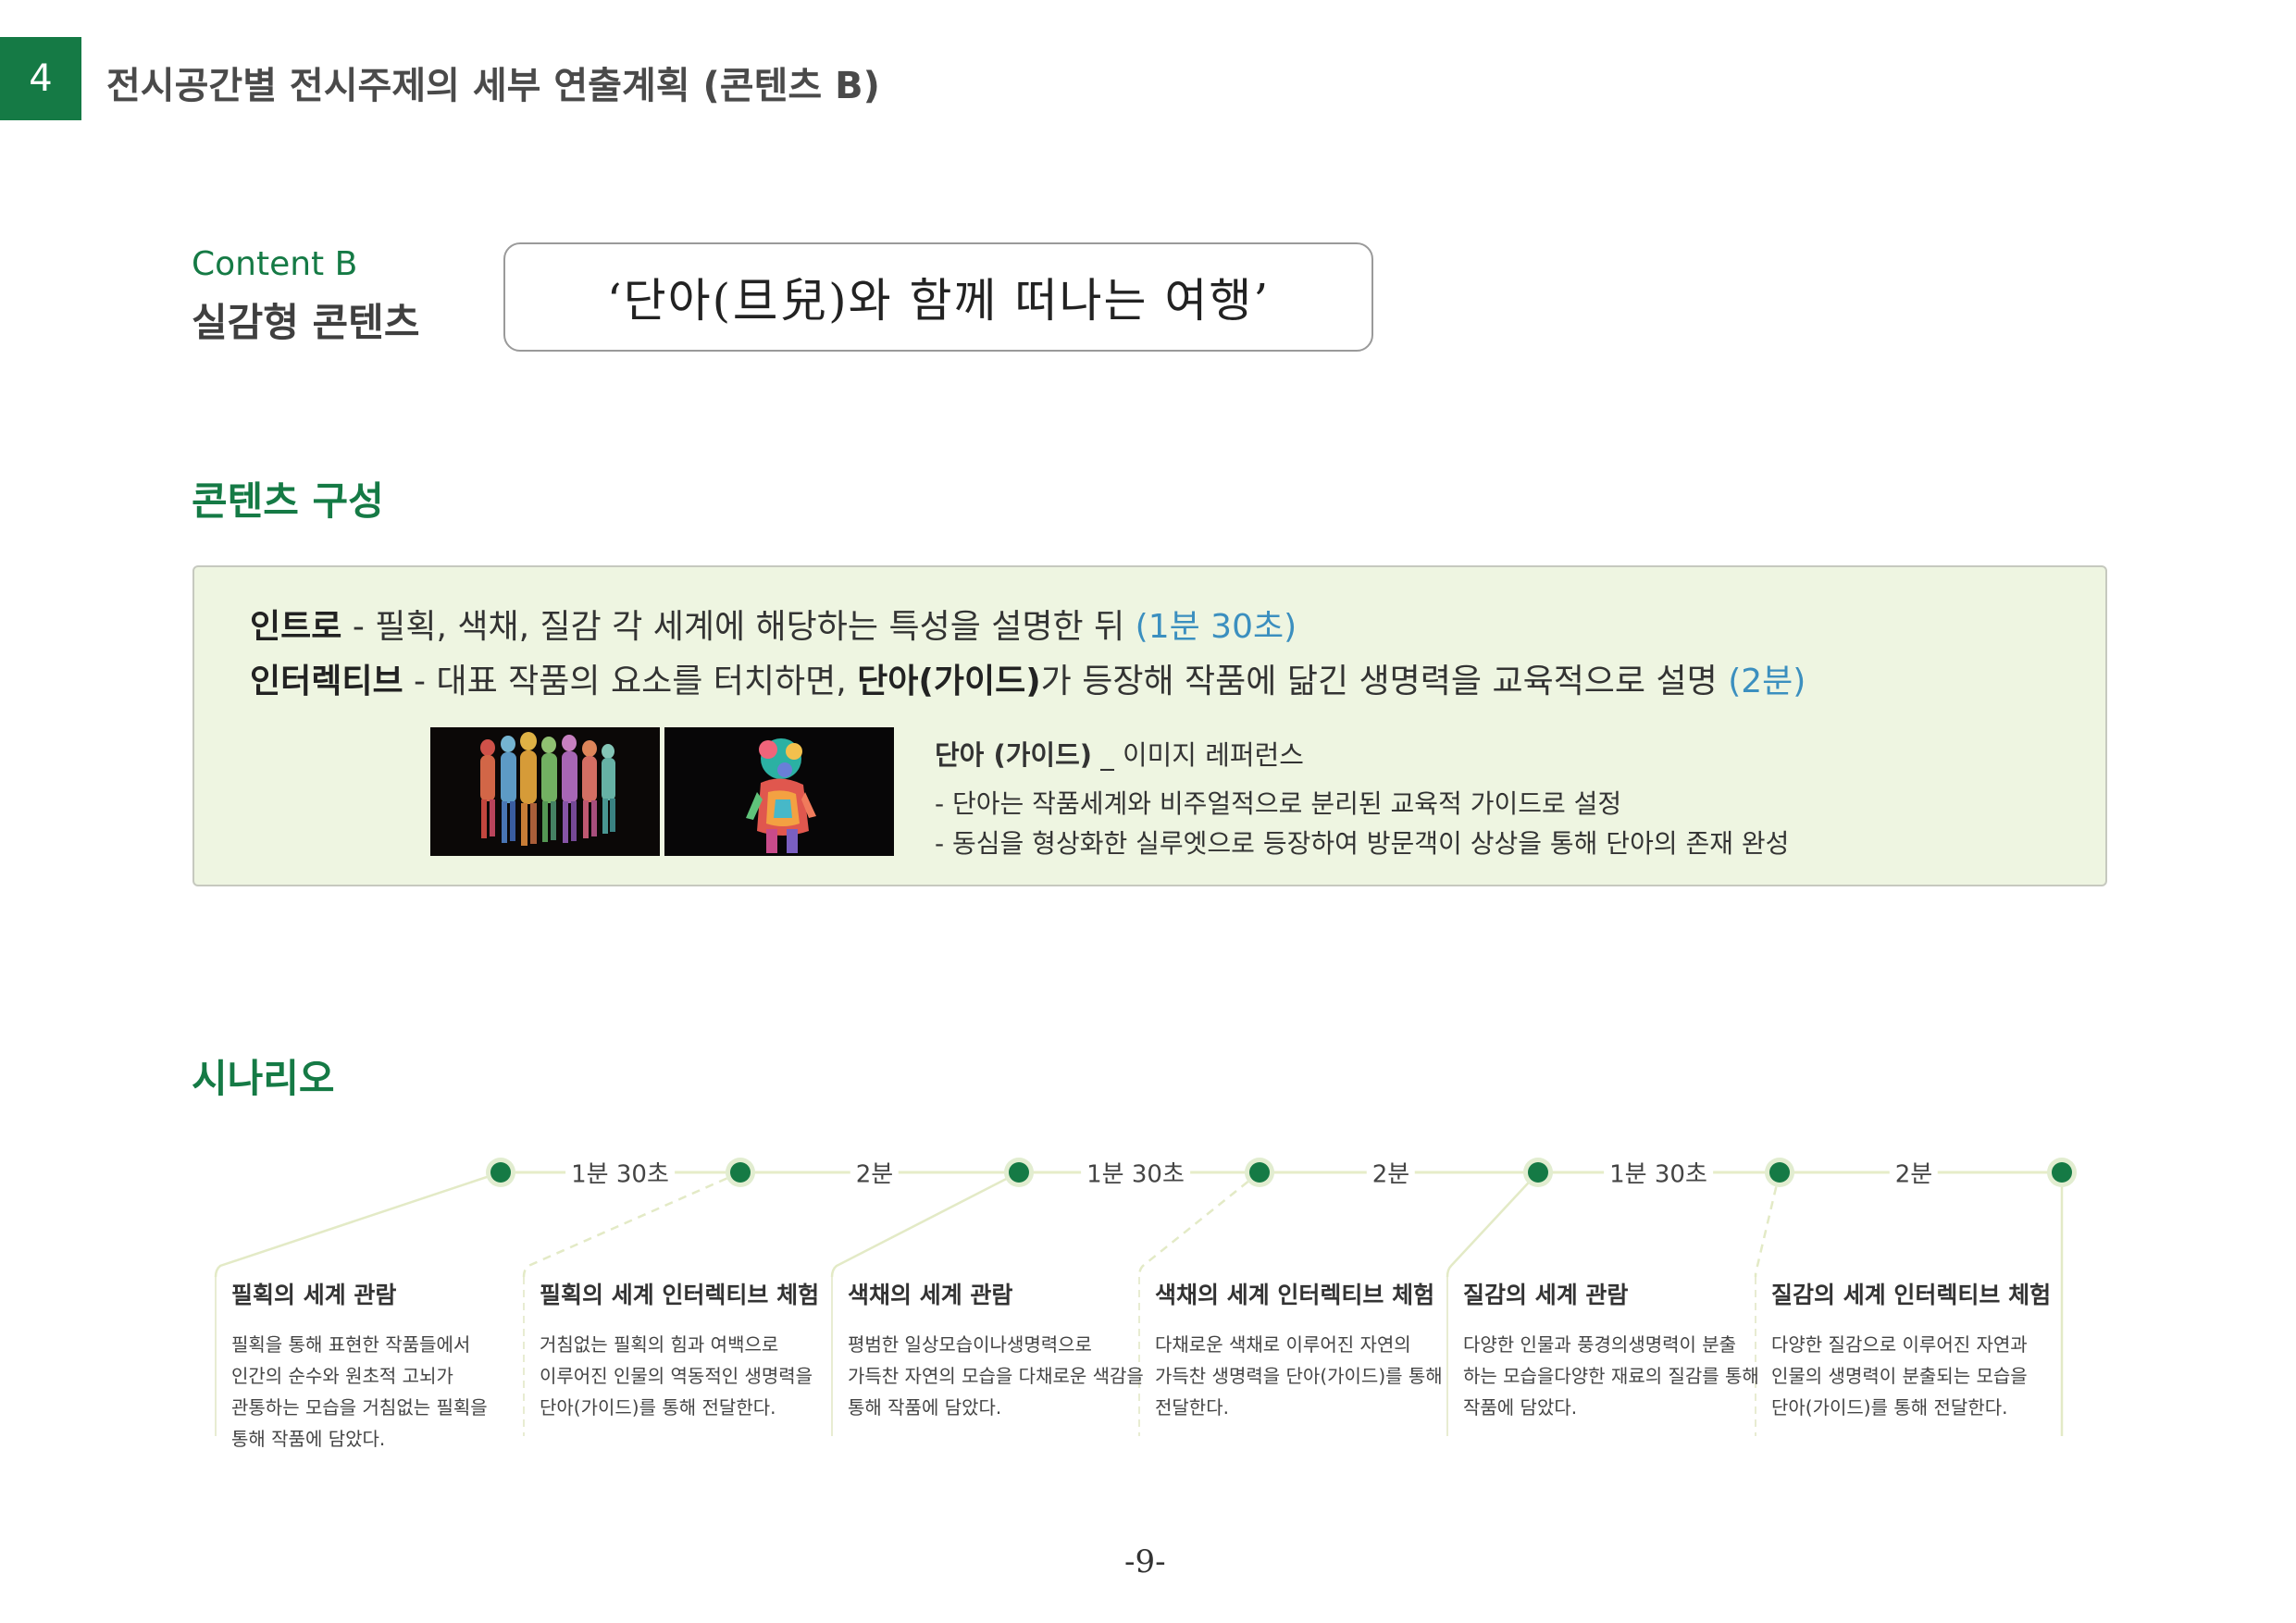 This screenshot has height=1623, width=2296. Describe the element at coordinates (1912, 1295) in the screenshot. I see `step-title: 질감의 세계 인터렉티브 체험` at that location.